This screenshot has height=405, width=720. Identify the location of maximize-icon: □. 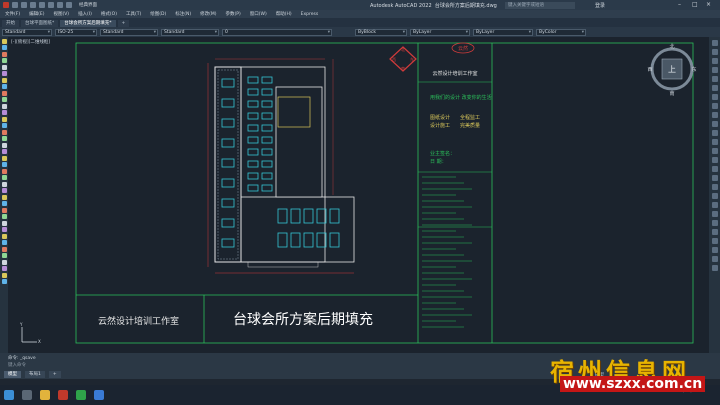
(695, 4).